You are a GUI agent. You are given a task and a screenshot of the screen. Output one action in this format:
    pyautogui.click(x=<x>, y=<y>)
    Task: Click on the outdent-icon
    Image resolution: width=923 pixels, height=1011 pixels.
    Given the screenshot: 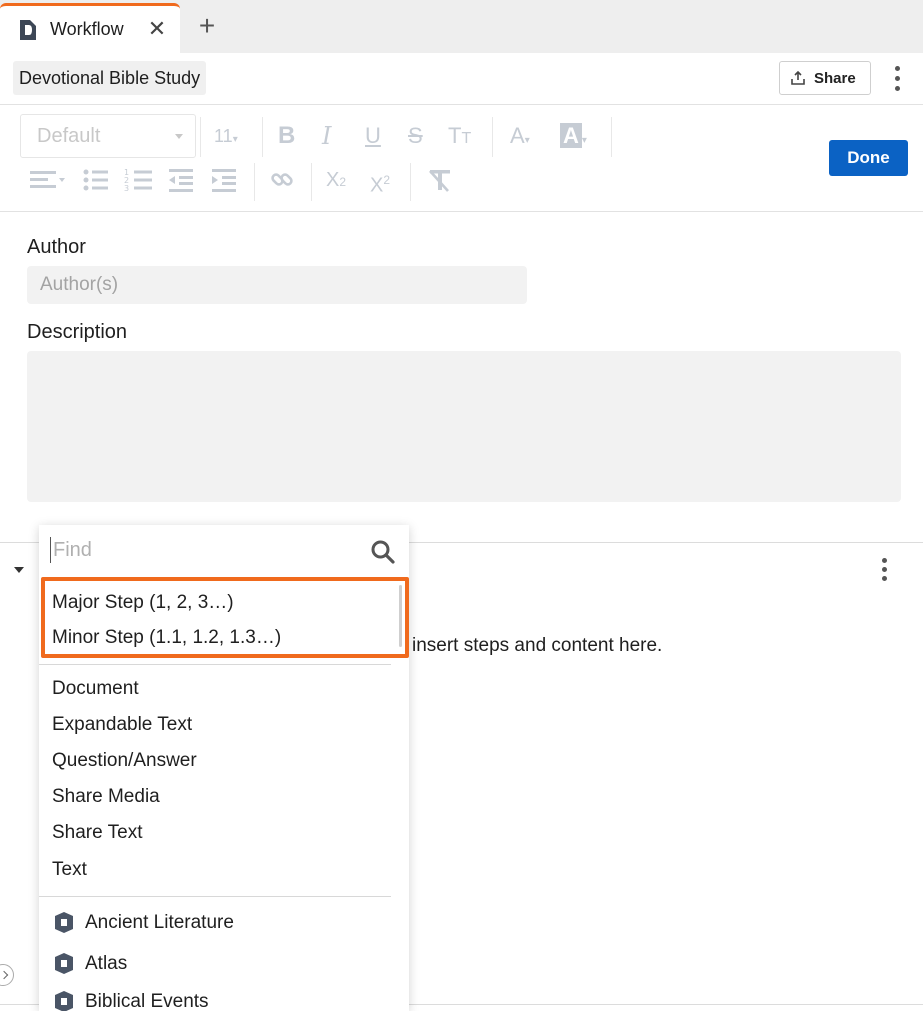 What is the action you would take?
    pyautogui.click(x=181, y=180)
    